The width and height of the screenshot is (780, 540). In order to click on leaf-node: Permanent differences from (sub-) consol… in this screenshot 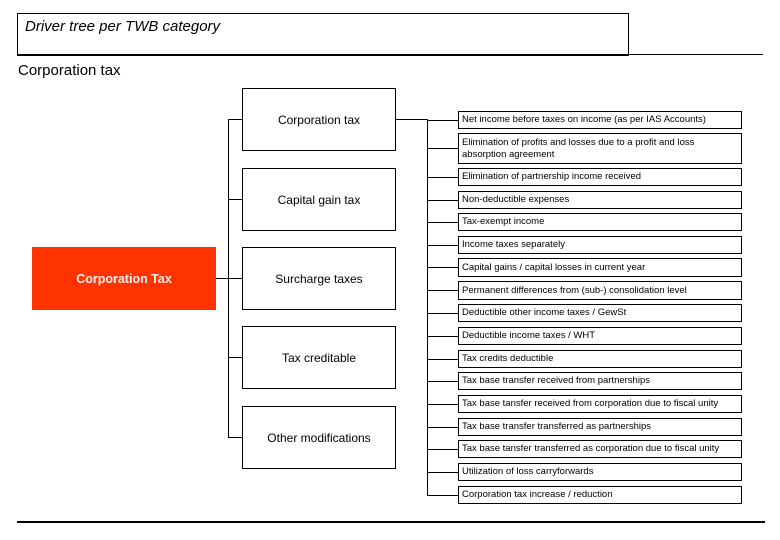, I will do `click(600, 290)`.